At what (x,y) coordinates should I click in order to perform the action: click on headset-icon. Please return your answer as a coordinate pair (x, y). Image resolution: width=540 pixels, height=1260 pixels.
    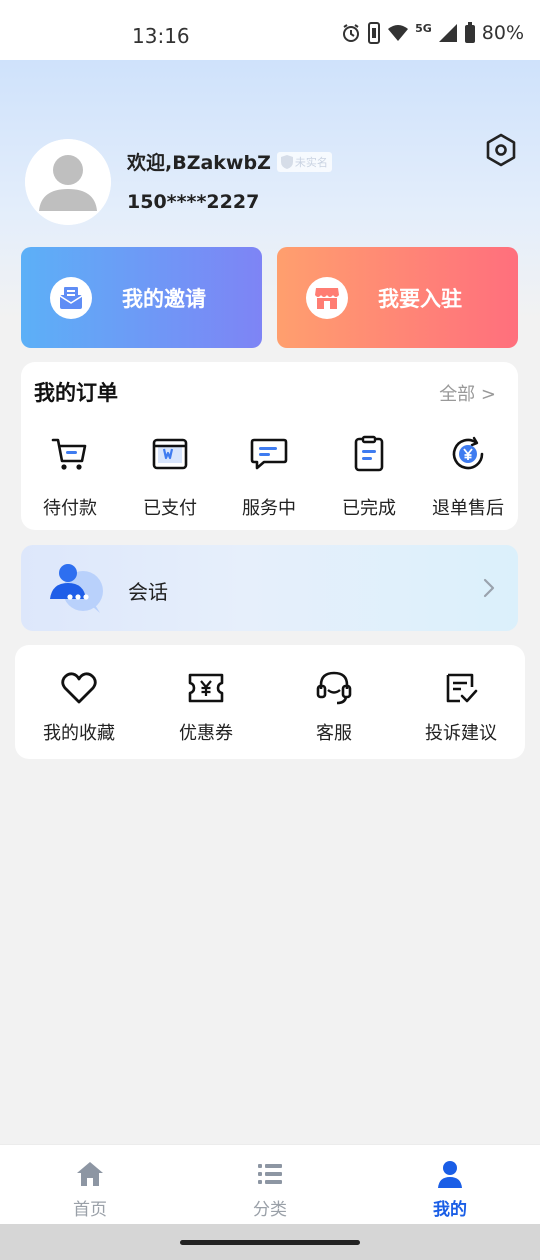
    Looking at the image, I should click on (334, 688).